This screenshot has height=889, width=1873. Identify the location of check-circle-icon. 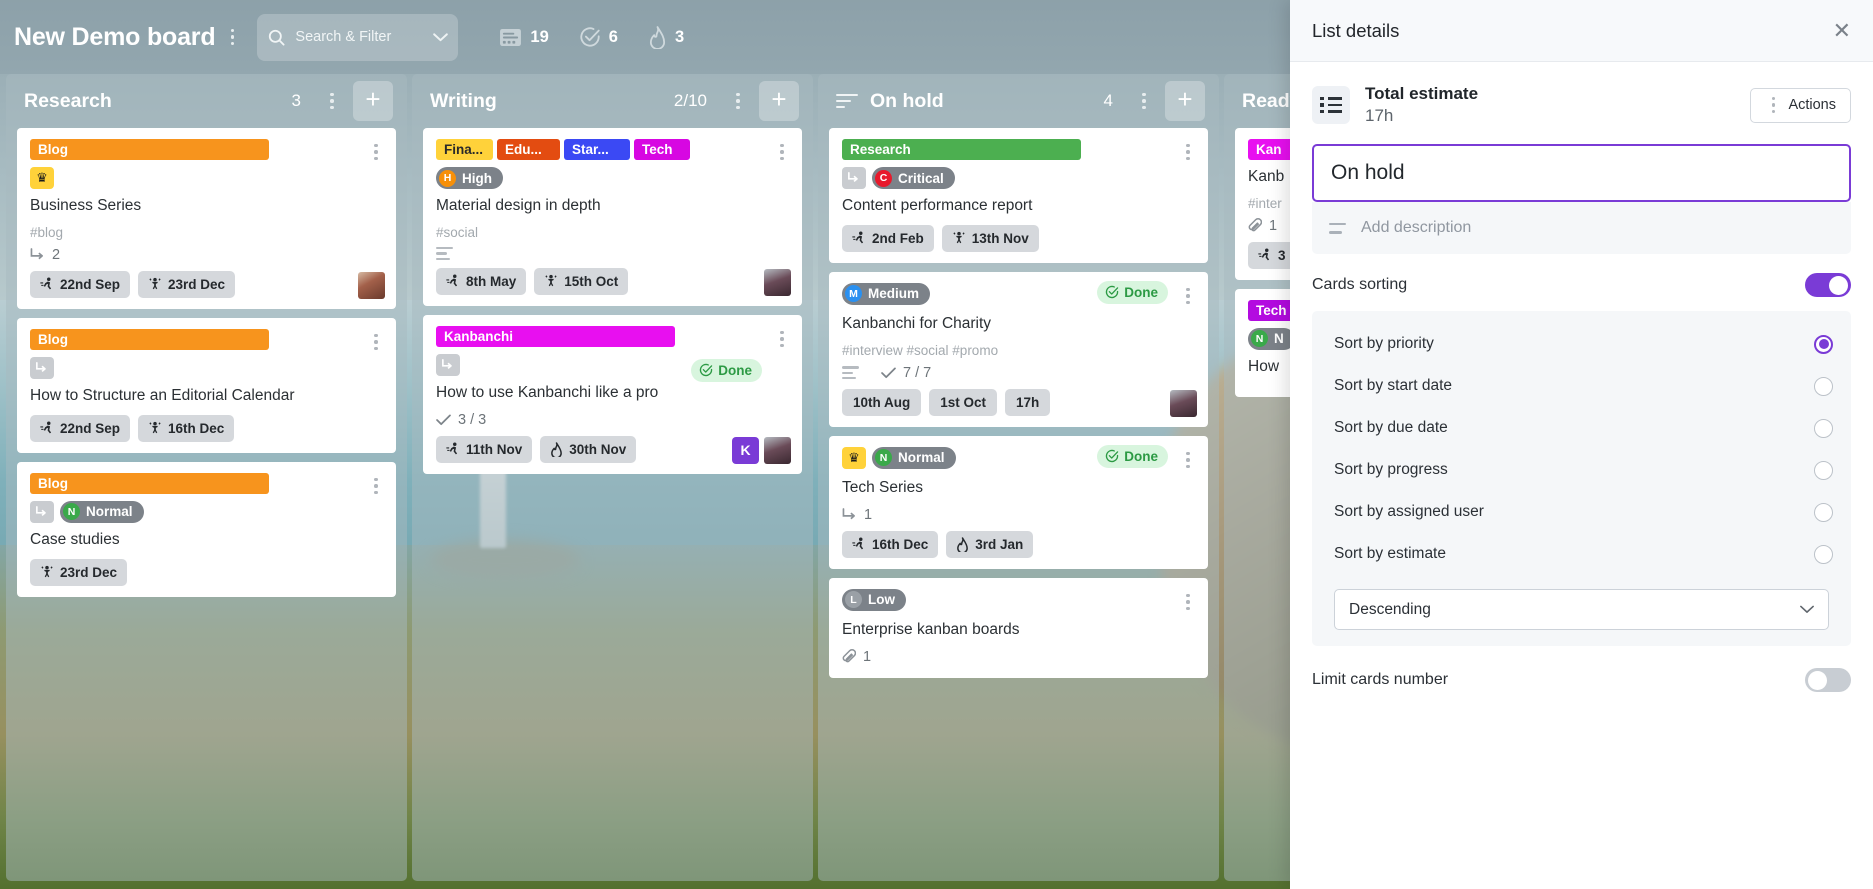
(1112, 292).